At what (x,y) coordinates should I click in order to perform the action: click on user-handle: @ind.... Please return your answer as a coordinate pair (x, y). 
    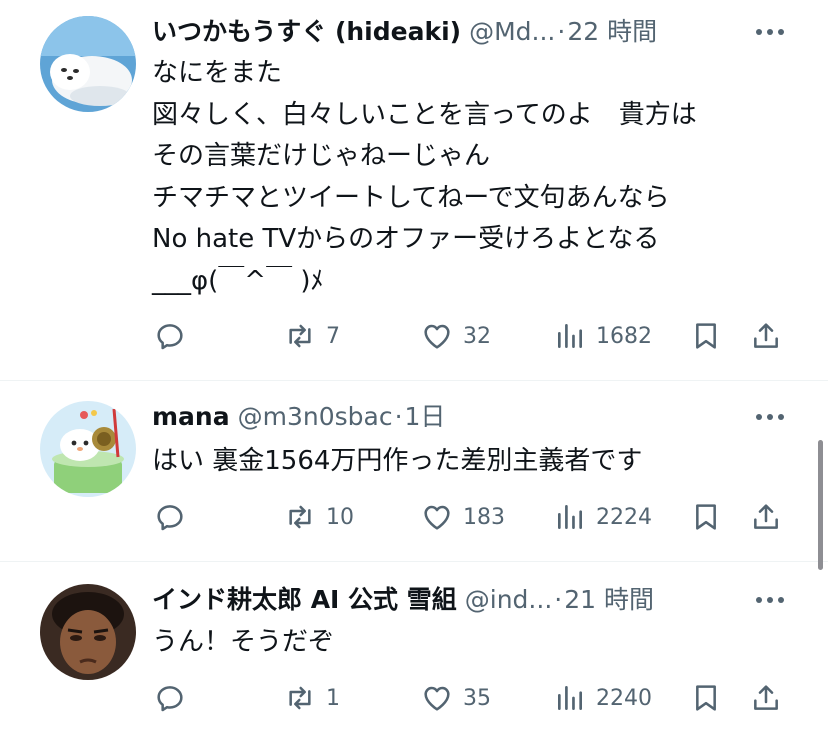
    Looking at the image, I should click on (509, 600).